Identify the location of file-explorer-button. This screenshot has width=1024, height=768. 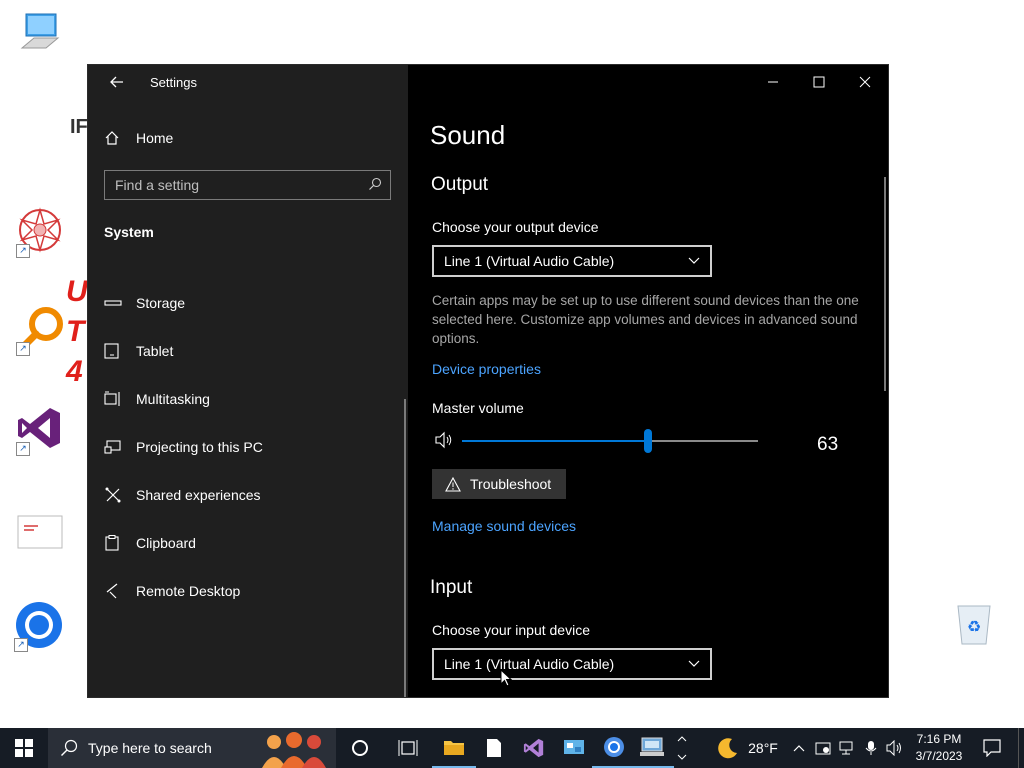
(454, 748).